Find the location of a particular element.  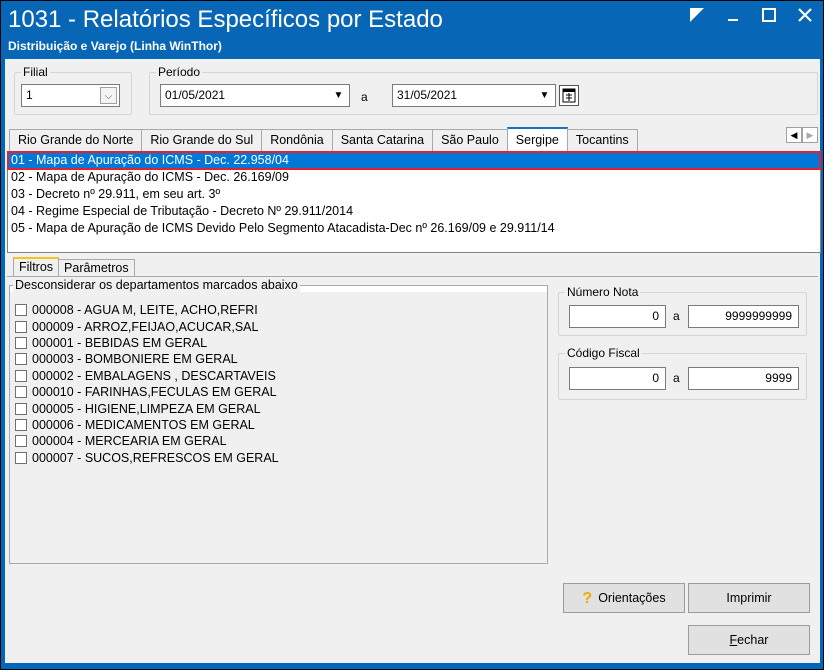

tab-tocantins: Tocantins is located at coordinates (602, 140).